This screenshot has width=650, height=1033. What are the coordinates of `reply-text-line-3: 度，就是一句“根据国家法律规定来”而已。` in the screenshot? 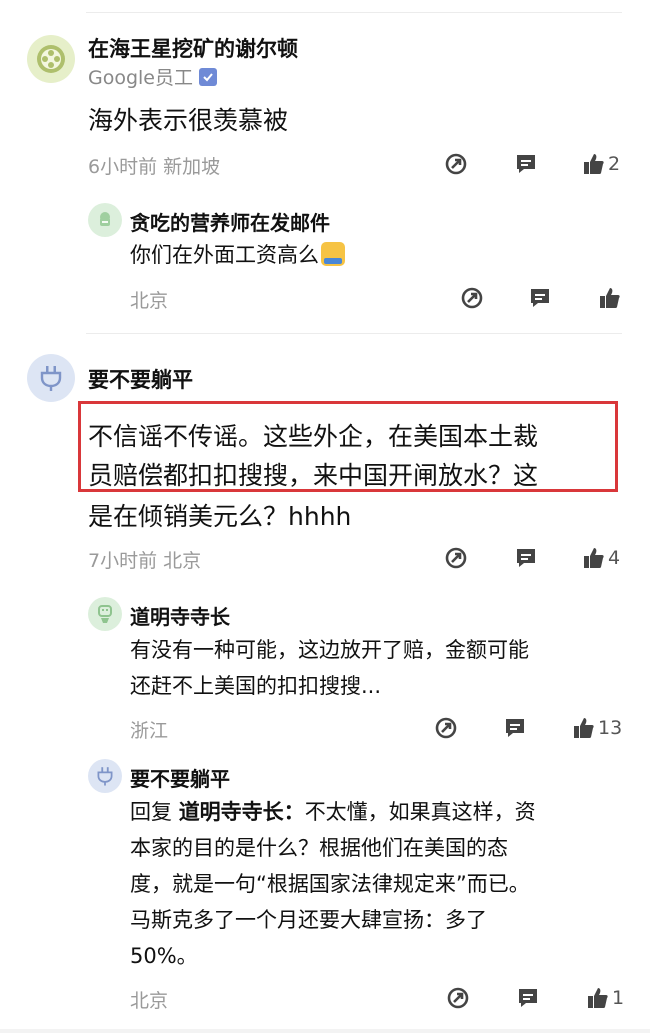 It's located at (330, 884).